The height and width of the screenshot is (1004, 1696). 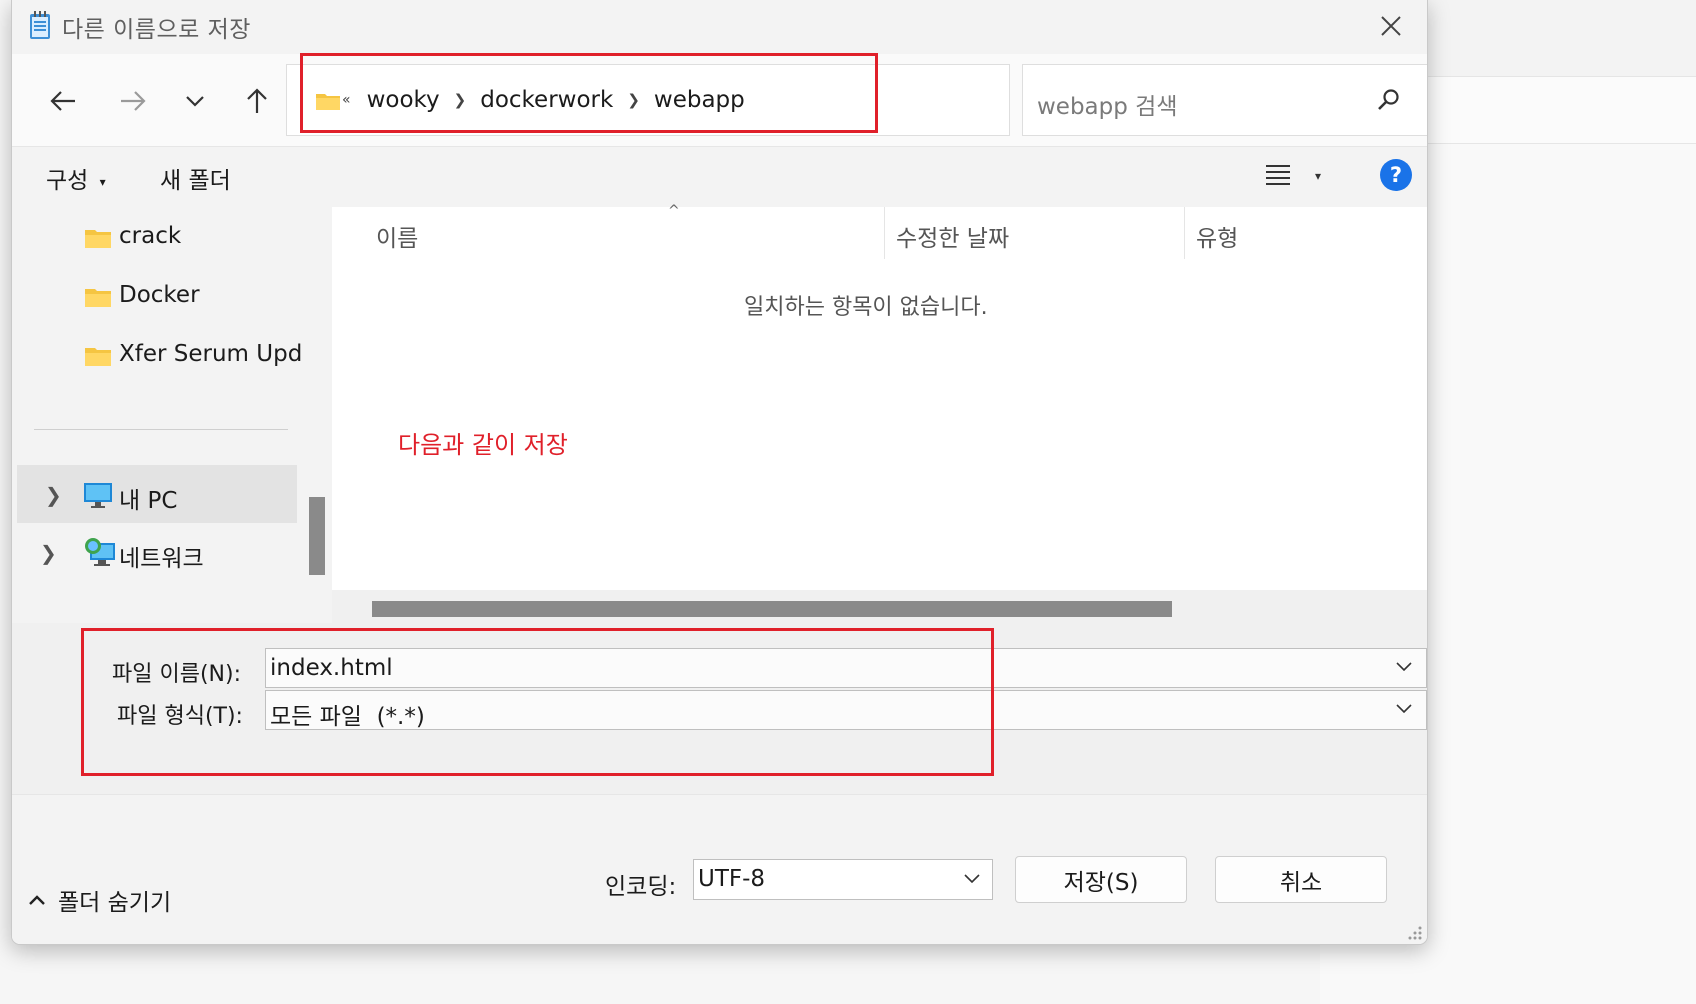 I want to click on up-button, so click(x=257, y=101).